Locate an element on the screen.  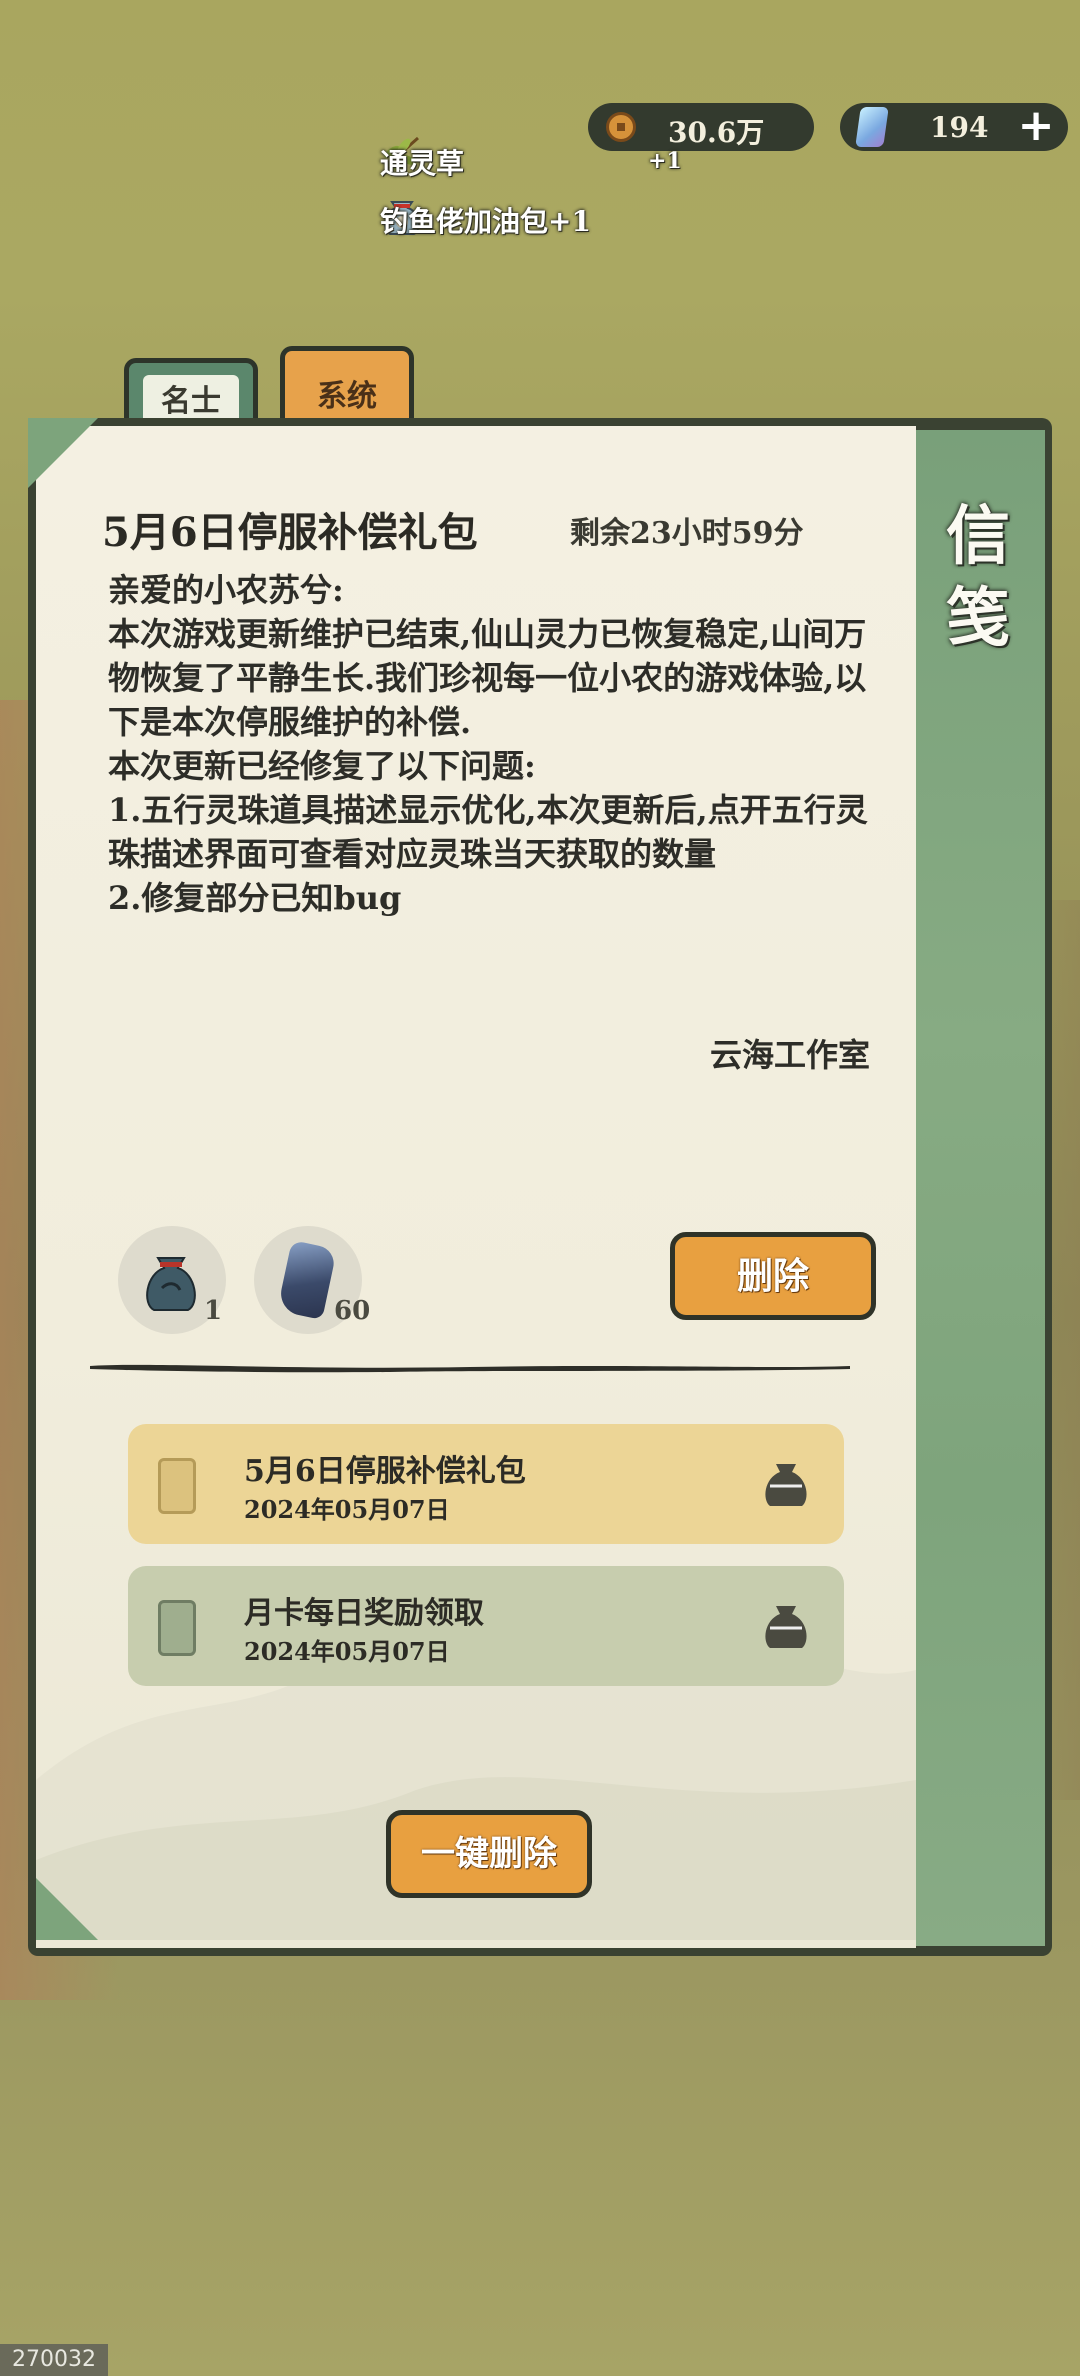
fishing-bag-icon is located at coordinates (171, 1284).